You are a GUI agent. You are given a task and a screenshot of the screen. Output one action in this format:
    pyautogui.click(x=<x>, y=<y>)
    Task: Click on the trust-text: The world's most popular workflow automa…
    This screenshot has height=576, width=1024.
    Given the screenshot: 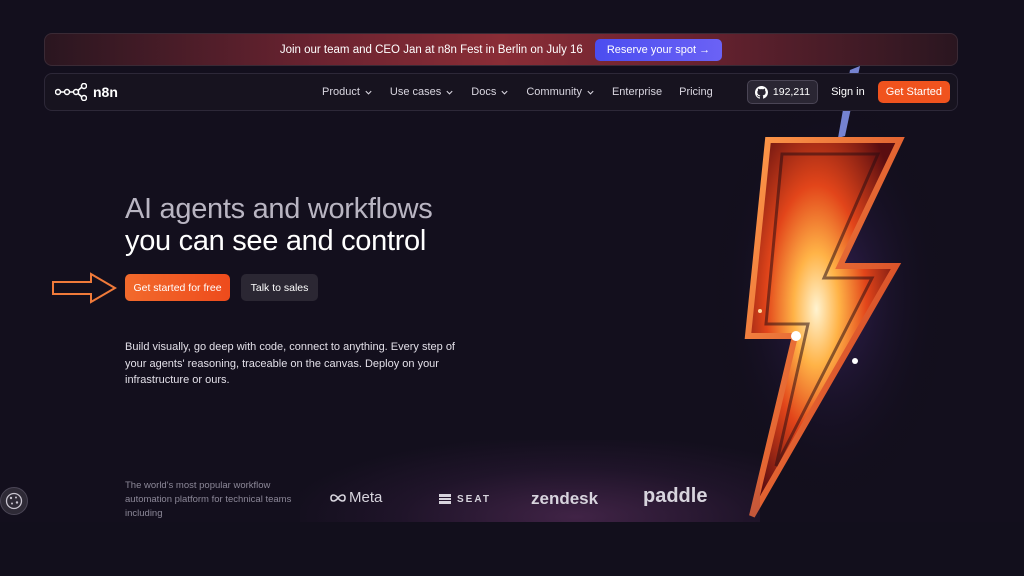 What is the action you would take?
    pyautogui.click(x=208, y=499)
    